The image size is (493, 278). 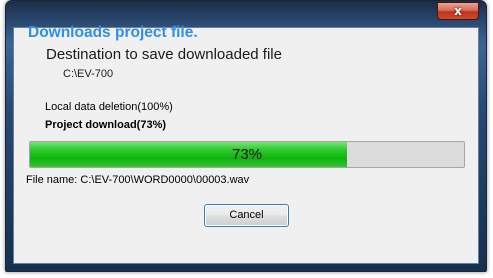 I want to click on destination-path: C:\EV-700, so click(x=88, y=74).